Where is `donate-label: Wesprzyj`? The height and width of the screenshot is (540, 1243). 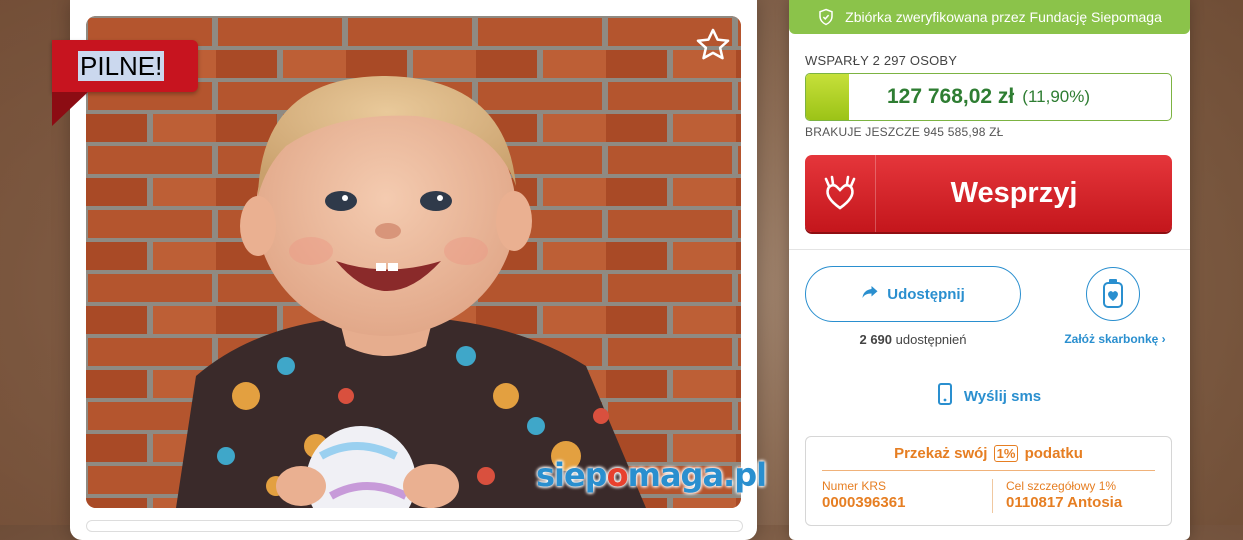
donate-label: Wesprzyj is located at coordinates (1014, 193).